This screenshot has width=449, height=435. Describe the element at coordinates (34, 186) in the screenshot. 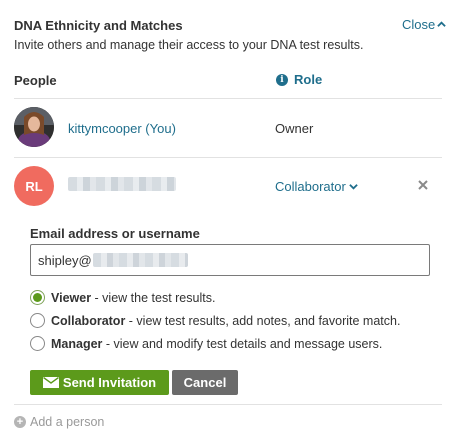

I see `avatar: RL` at that location.